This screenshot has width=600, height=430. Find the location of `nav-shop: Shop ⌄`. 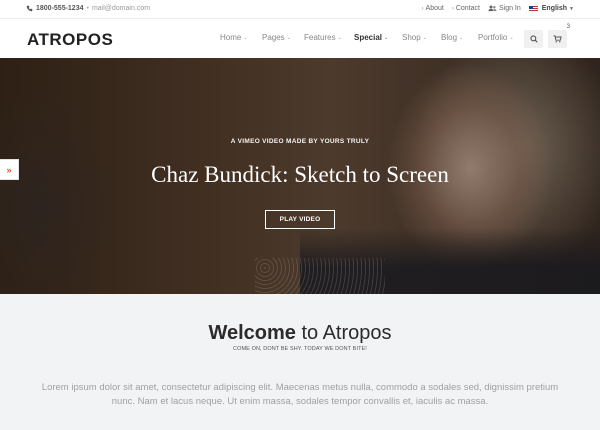

nav-shop: Shop ⌄ is located at coordinates (421, 37).